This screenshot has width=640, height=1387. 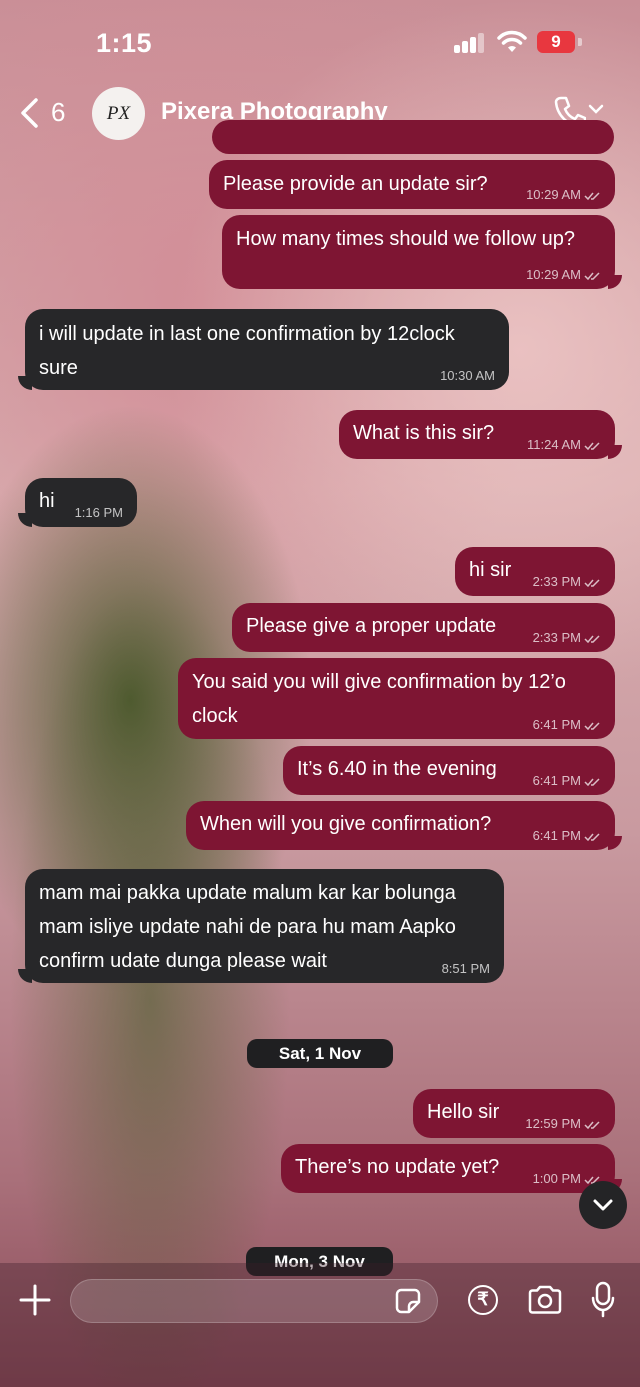 I want to click on wifi-icon, so click(x=512, y=41).